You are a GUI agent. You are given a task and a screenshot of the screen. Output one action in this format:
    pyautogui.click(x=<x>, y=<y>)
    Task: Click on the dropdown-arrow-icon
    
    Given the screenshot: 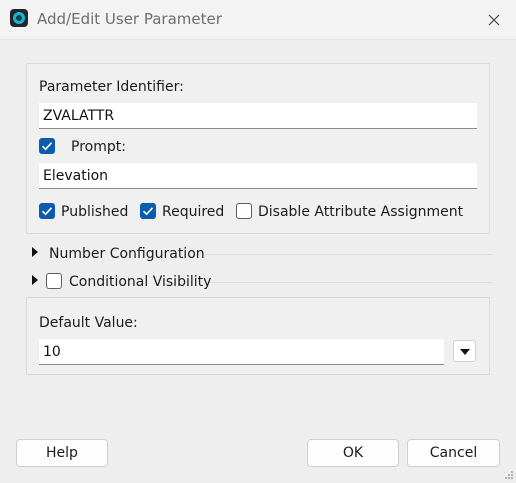 What is the action you would take?
    pyautogui.click(x=464, y=351)
    